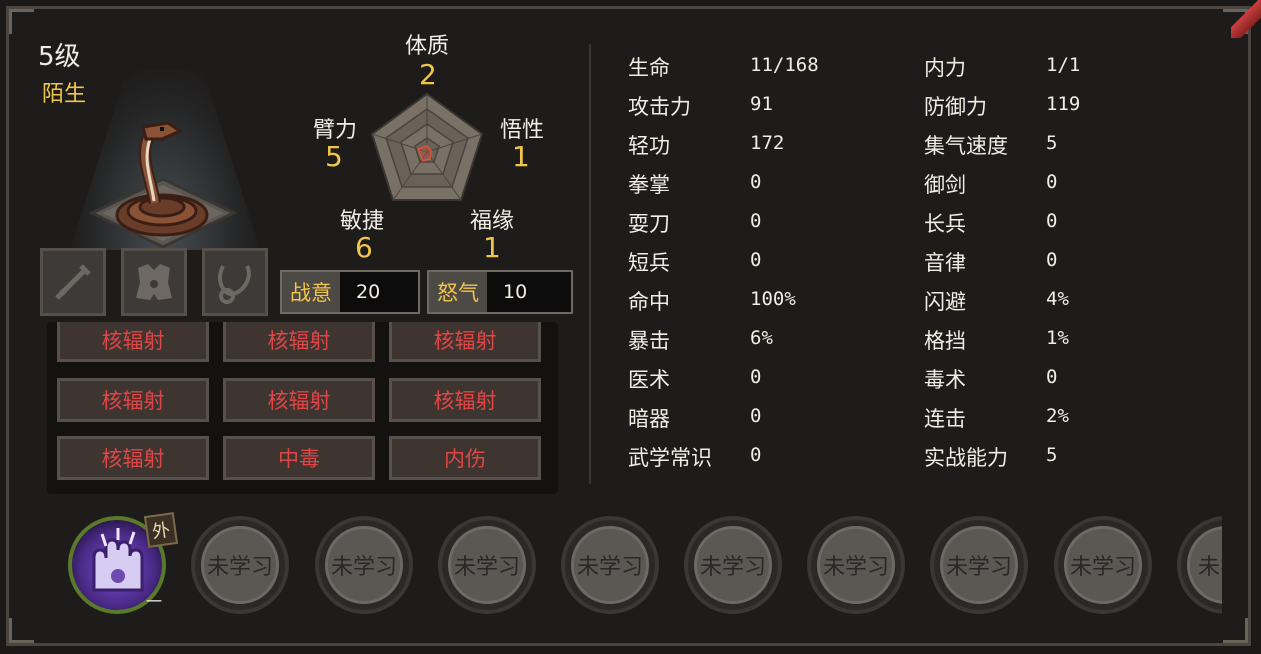  Describe the element at coordinates (649, 341) in the screenshot. I see `stats_left-stat-name: 暴击` at that location.